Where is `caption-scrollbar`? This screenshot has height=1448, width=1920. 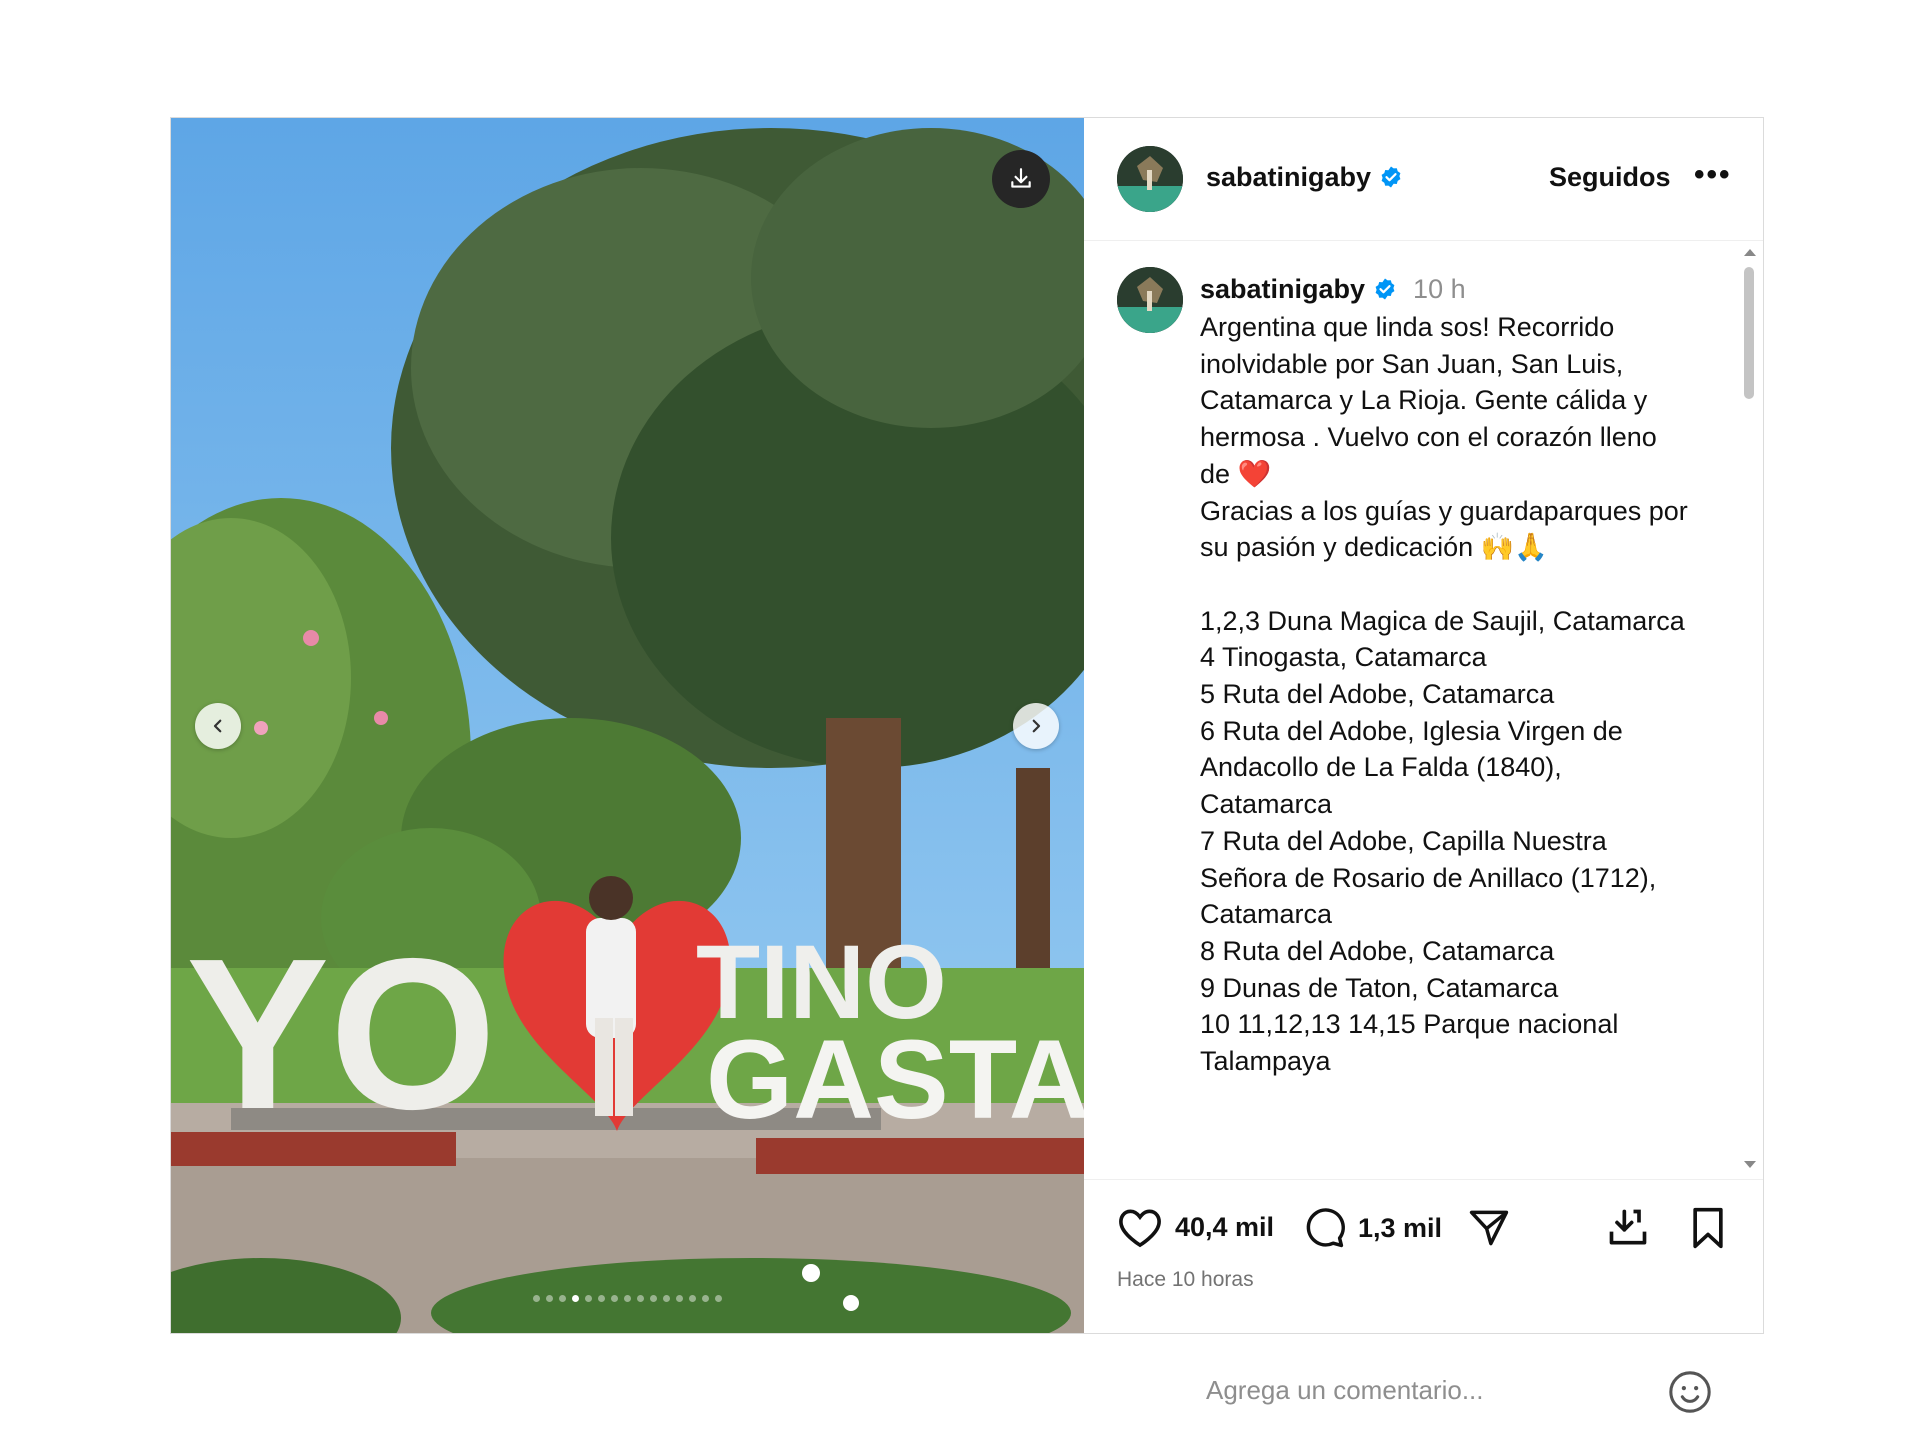 caption-scrollbar is located at coordinates (1749, 712).